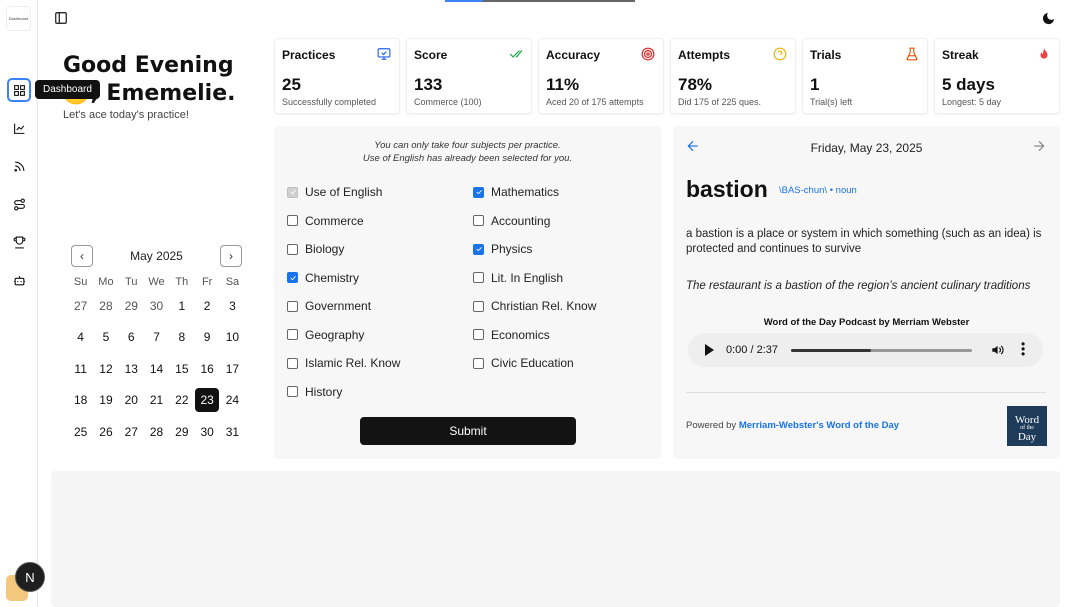 The image size is (1080, 607). Describe the element at coordinates (1048, 18) in the screenshot. I see `theme-toggle-button` at that location.